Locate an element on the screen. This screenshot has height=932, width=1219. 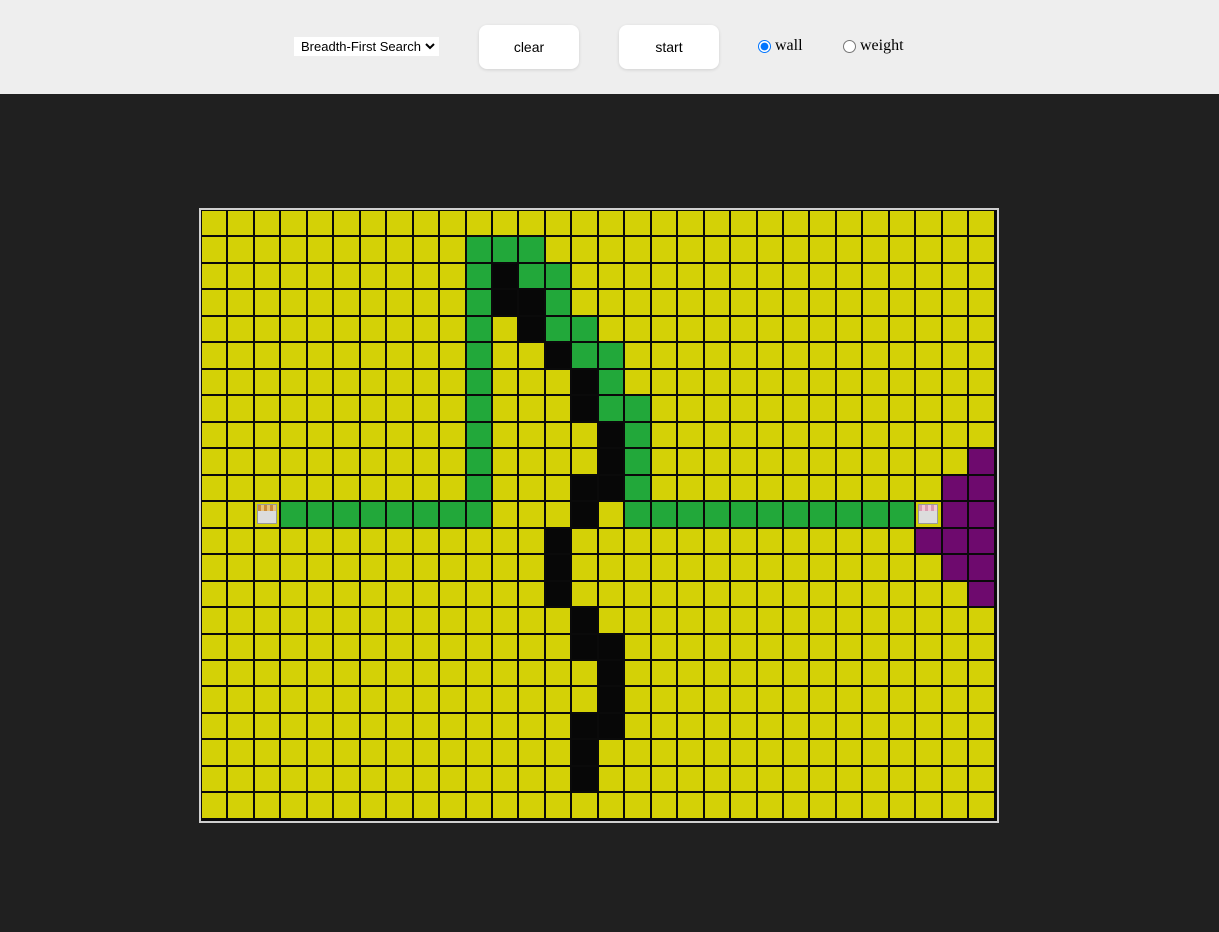
clear-button: clear is located at coordinates (529, 47).